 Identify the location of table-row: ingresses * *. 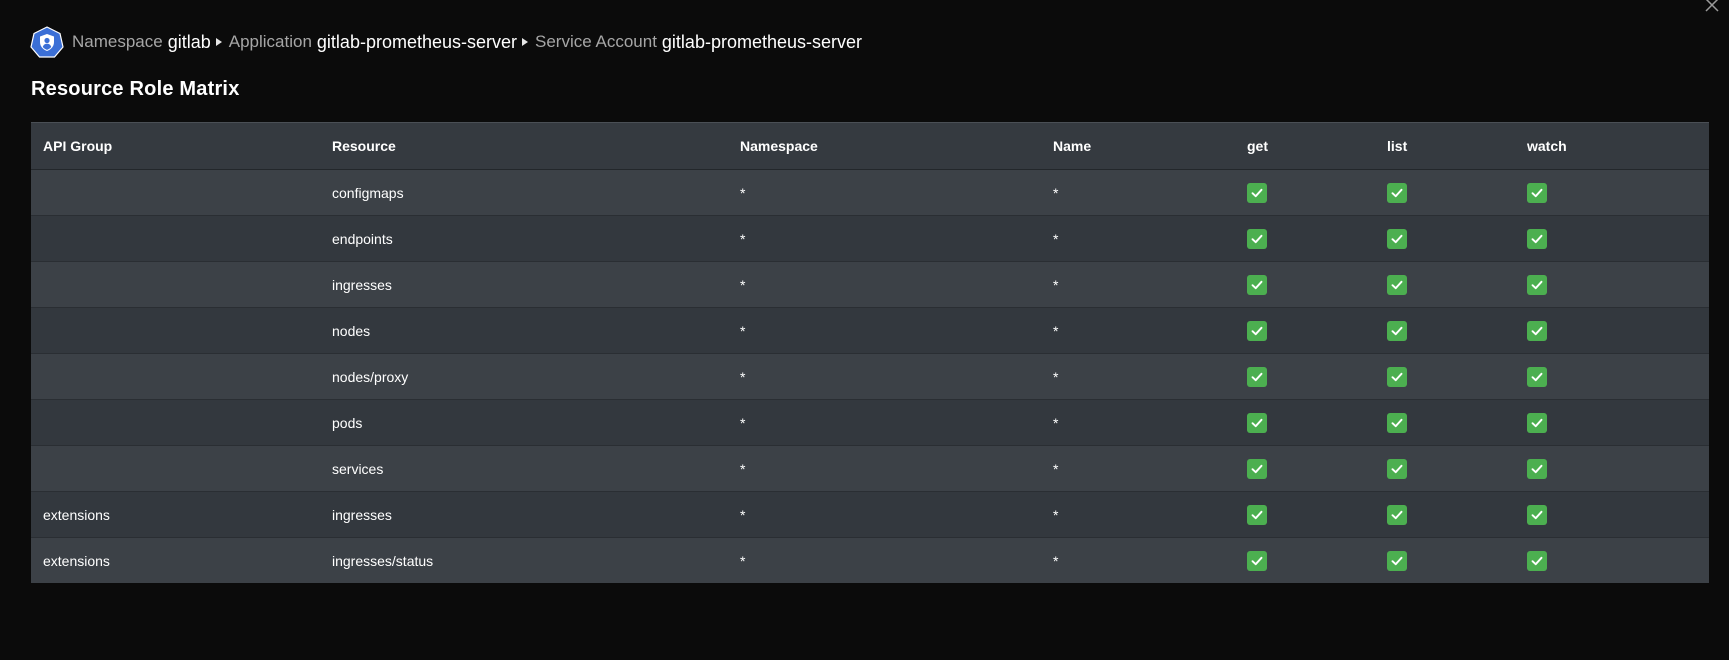
(870, 284).